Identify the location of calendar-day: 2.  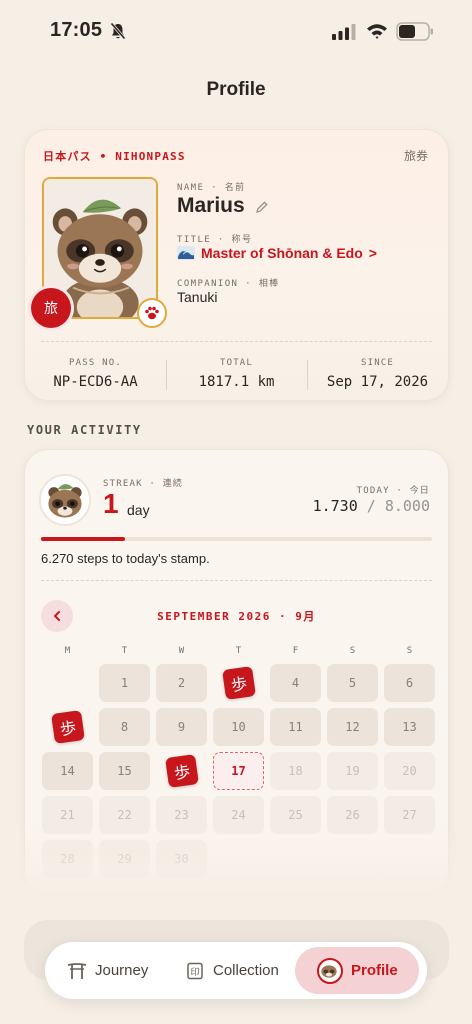
(181, 683).